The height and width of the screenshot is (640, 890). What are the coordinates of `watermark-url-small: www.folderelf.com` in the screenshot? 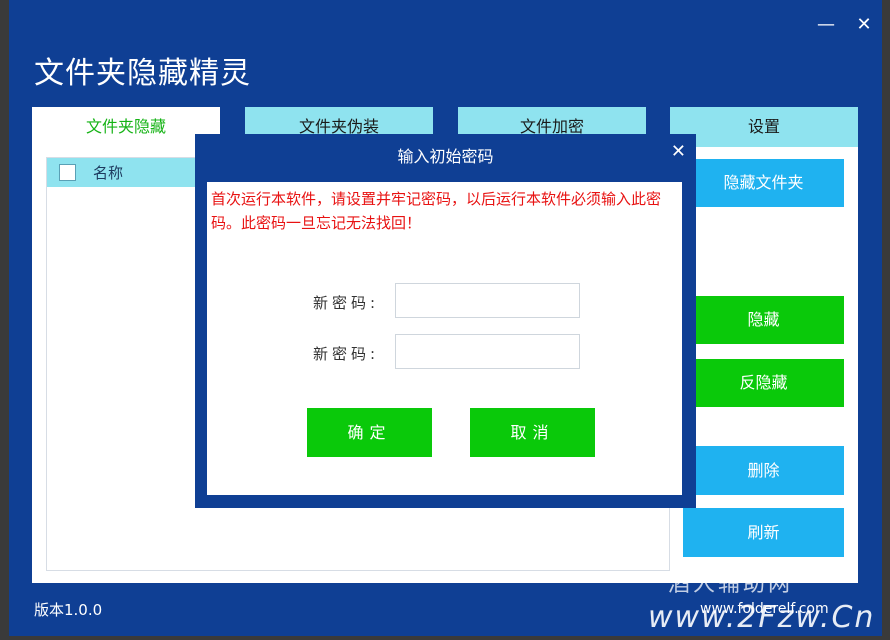 It's located at (764, 609).